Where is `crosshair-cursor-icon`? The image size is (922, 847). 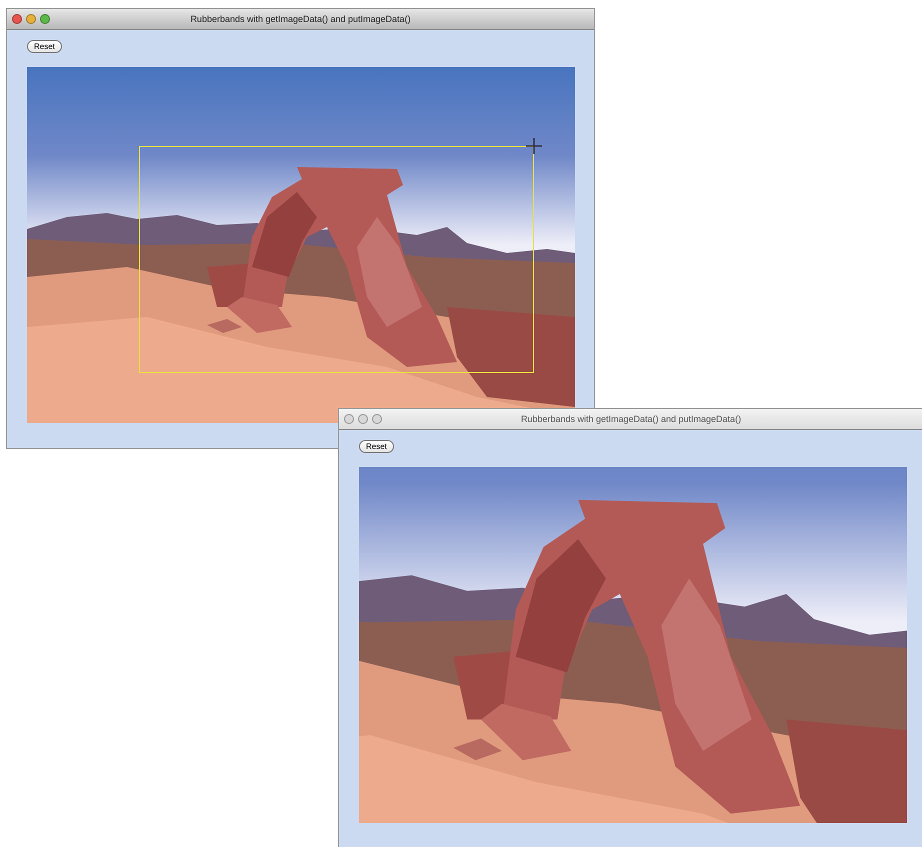
crosshair-cursor-icon is located at coordinates (534, 146).